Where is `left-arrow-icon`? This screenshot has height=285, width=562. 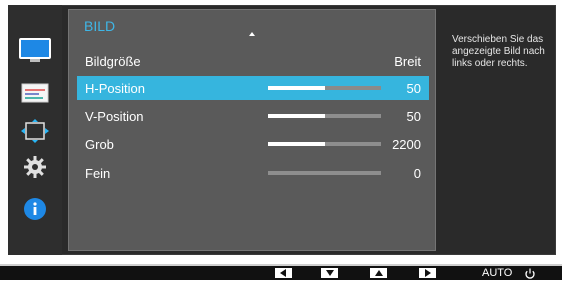
left-arrow-icon is located at coordinates (283, 273).